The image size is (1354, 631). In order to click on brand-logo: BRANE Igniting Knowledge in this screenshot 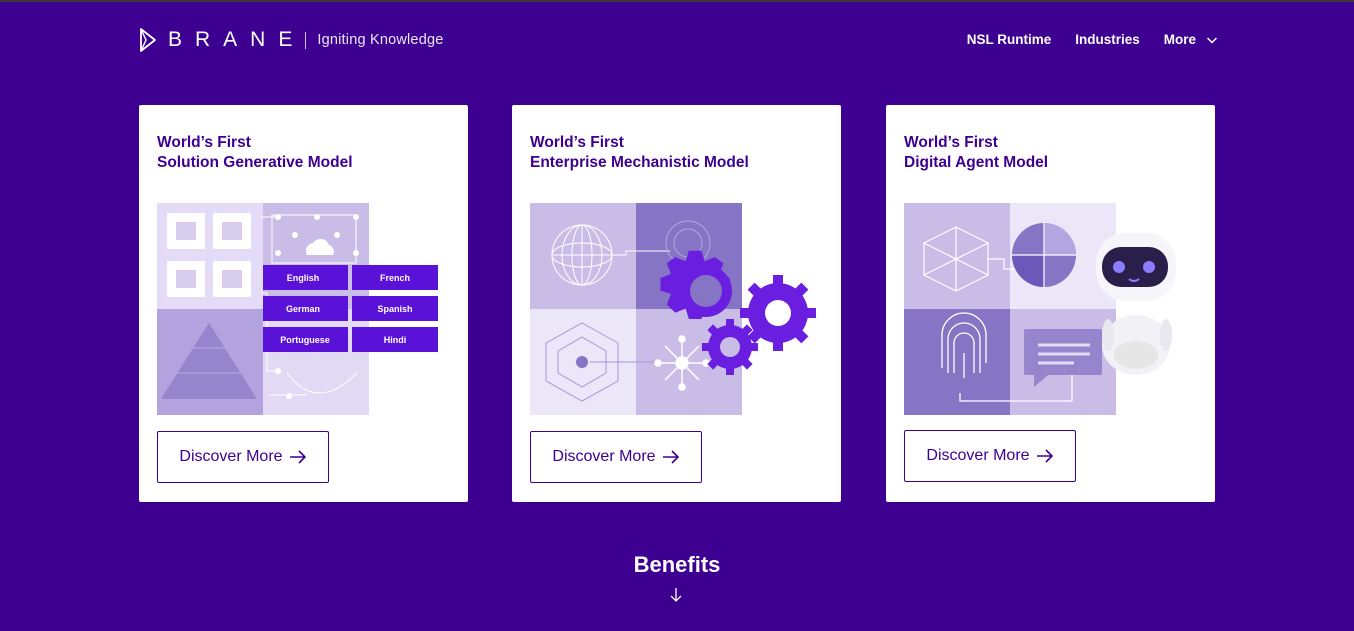, I will do `click(291, 40)`.